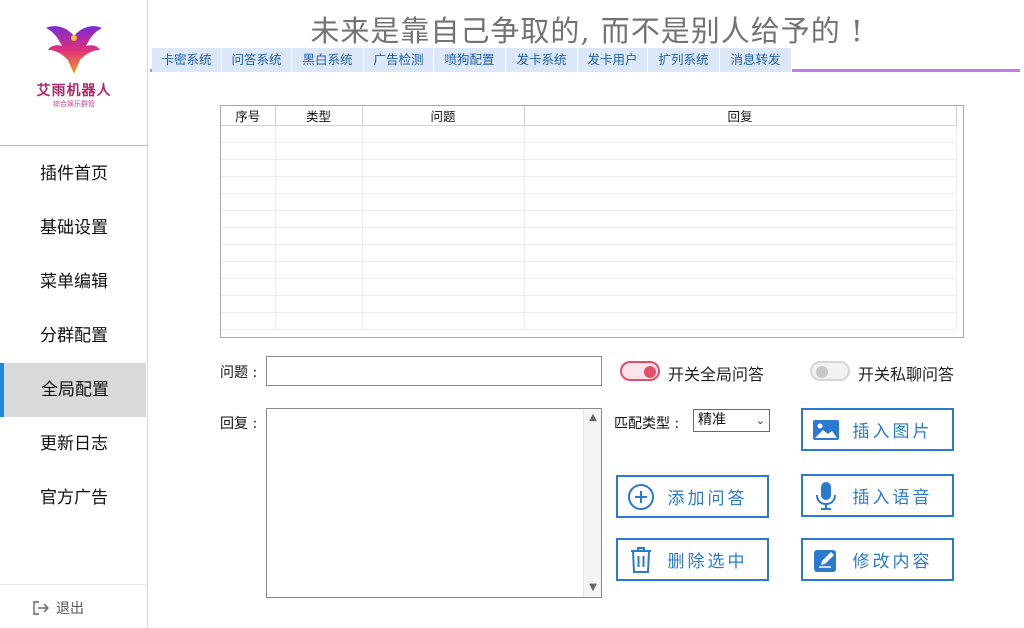 The width and height of the screenshot is (1024, 628). I want to click on sidebar-item-update-log: 更新日志, so click(73, 444).